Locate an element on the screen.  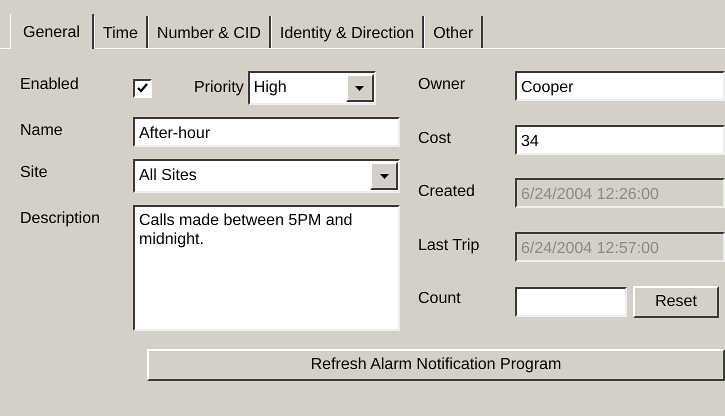
check-icon is located at coordinates (142, 88).